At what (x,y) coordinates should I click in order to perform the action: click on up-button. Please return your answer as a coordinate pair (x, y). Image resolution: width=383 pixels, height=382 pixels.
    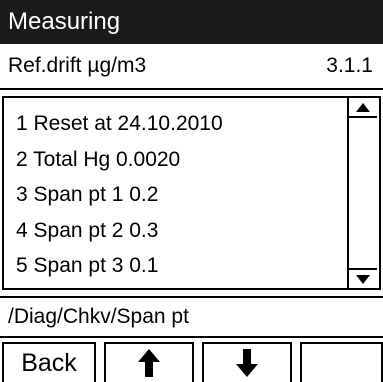
    Looking at the image, I should click on (149, 362).